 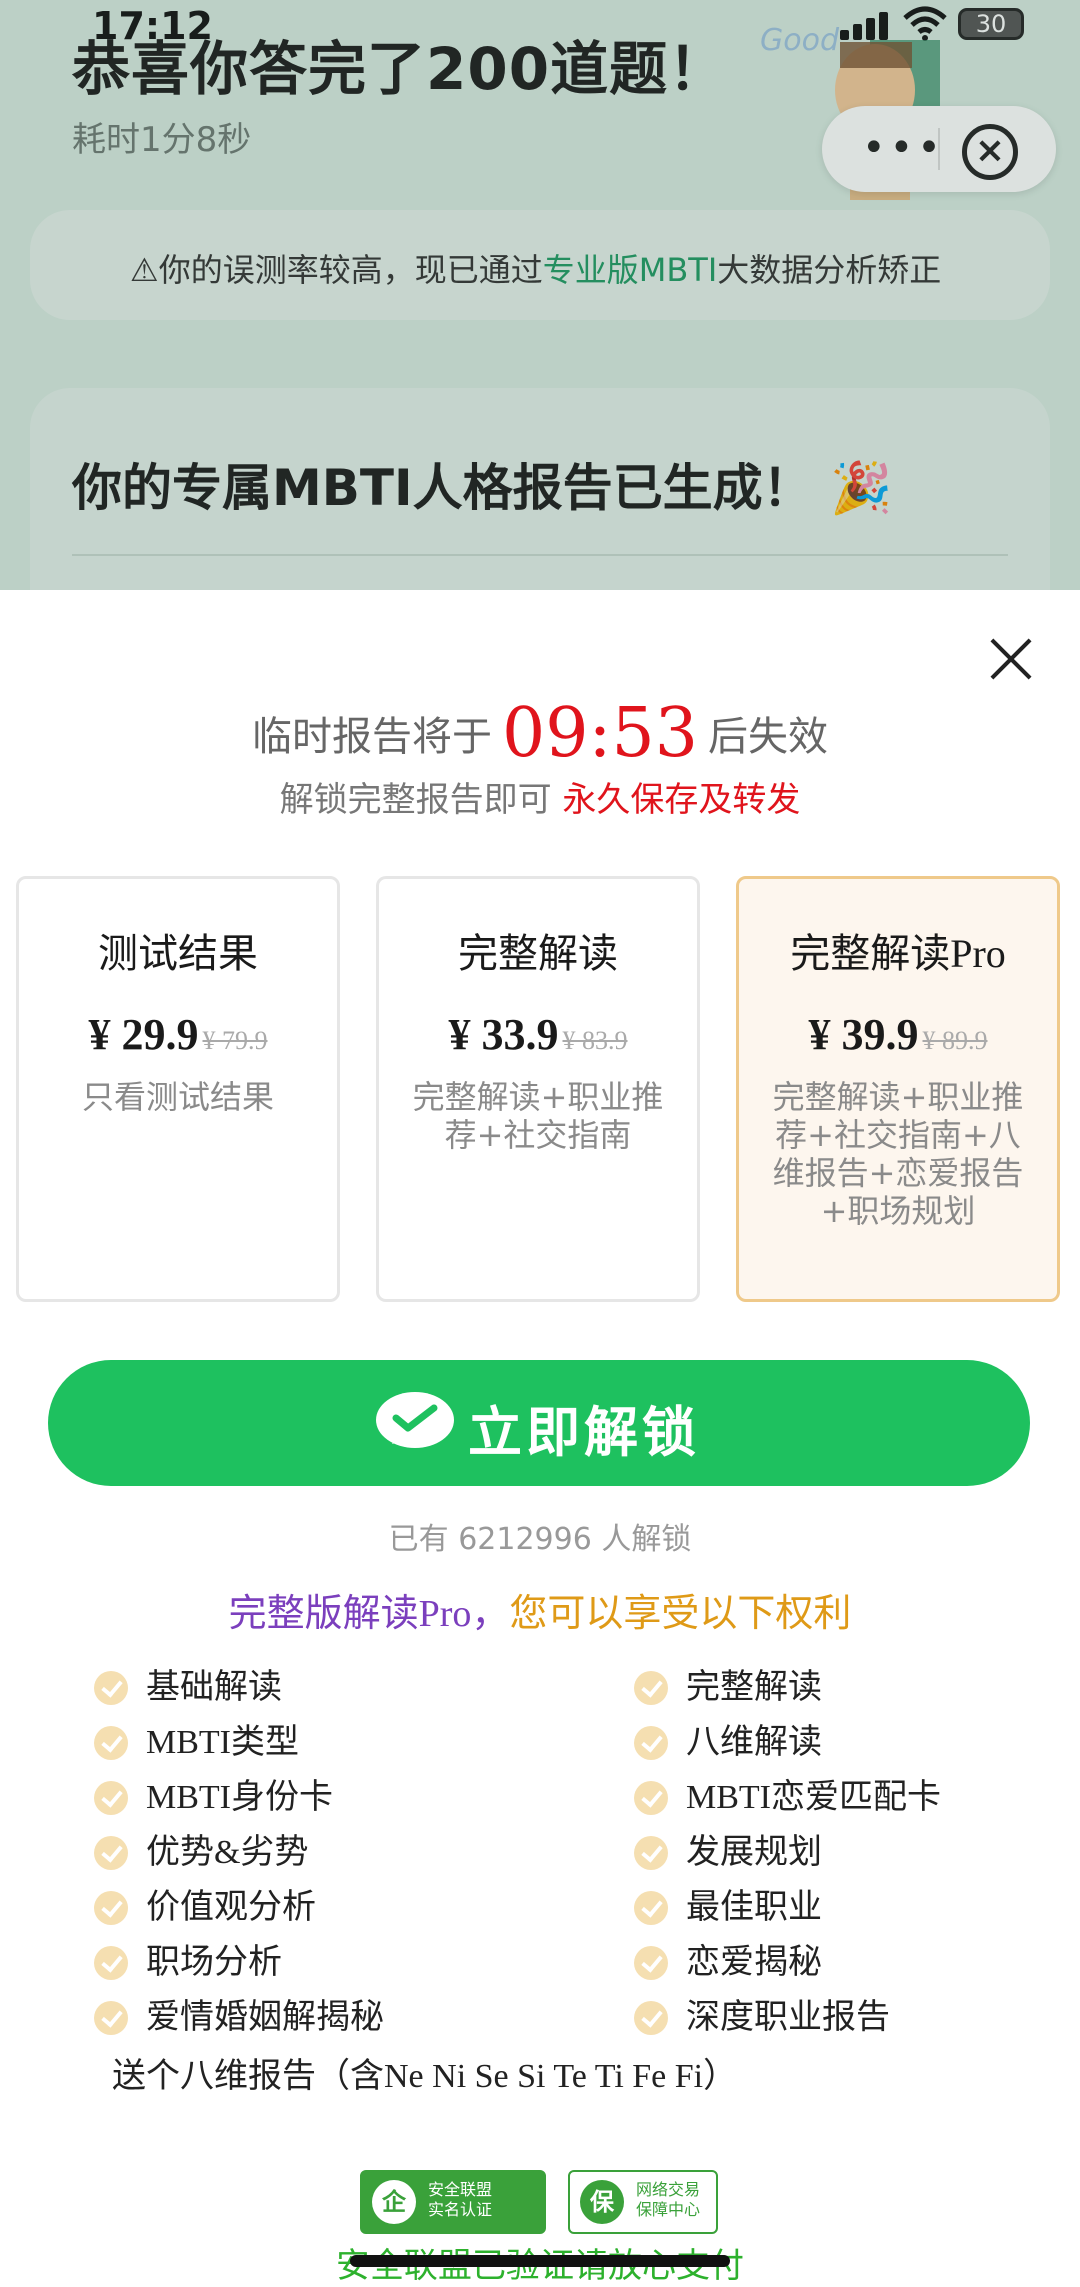 What do you see at coordinates (600, 733) in the screenshot?
I see `countdown-timer: 09:53` at bounding box center [600, 733].